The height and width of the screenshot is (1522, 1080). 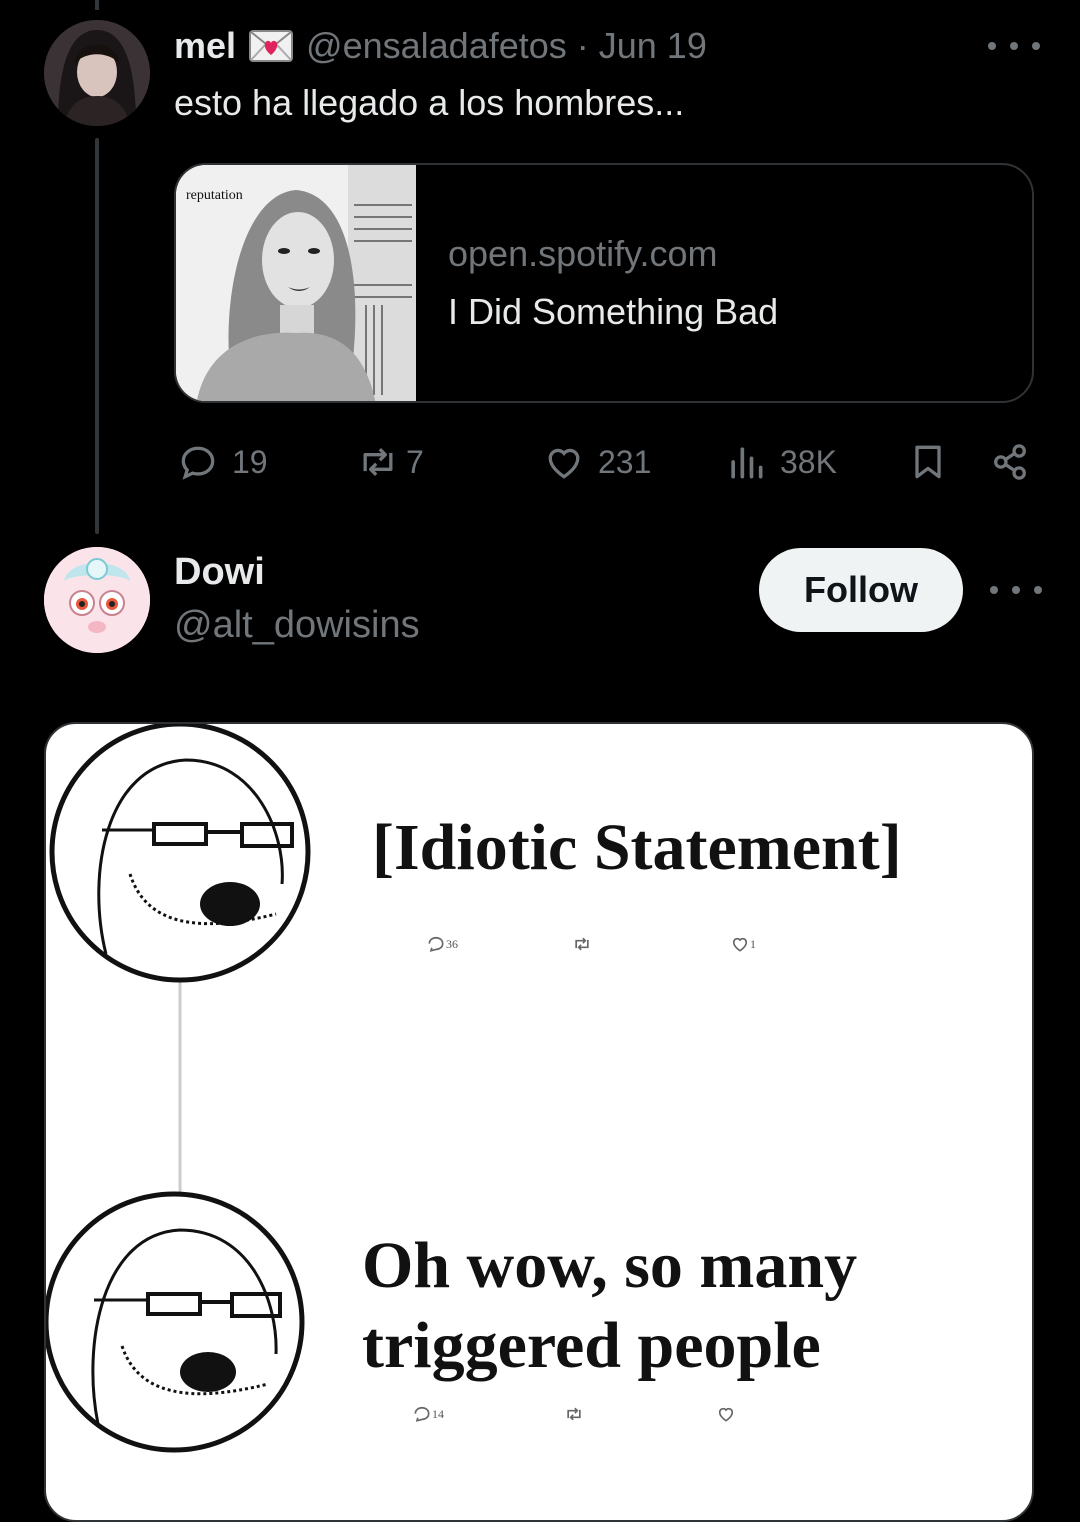 I want to click on reply-button: 19, so click(x=222, y=462).